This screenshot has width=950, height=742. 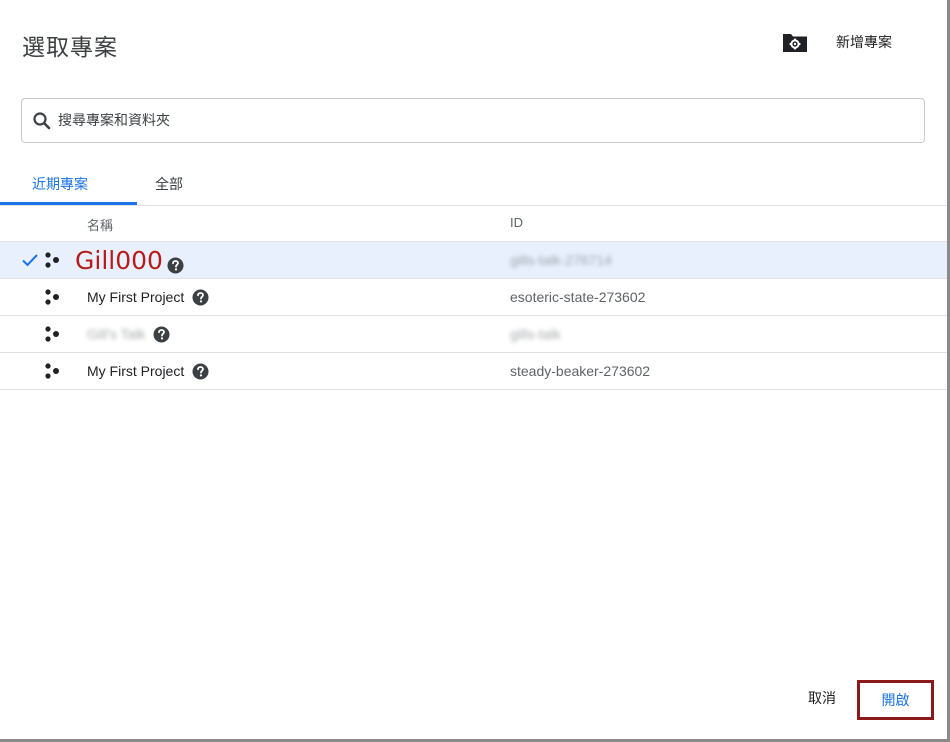 What do you see at coordinates (473, 700) in the screenshot?
I see `dialog-footer: 取消 開啟` at bounding box center [473, 700].